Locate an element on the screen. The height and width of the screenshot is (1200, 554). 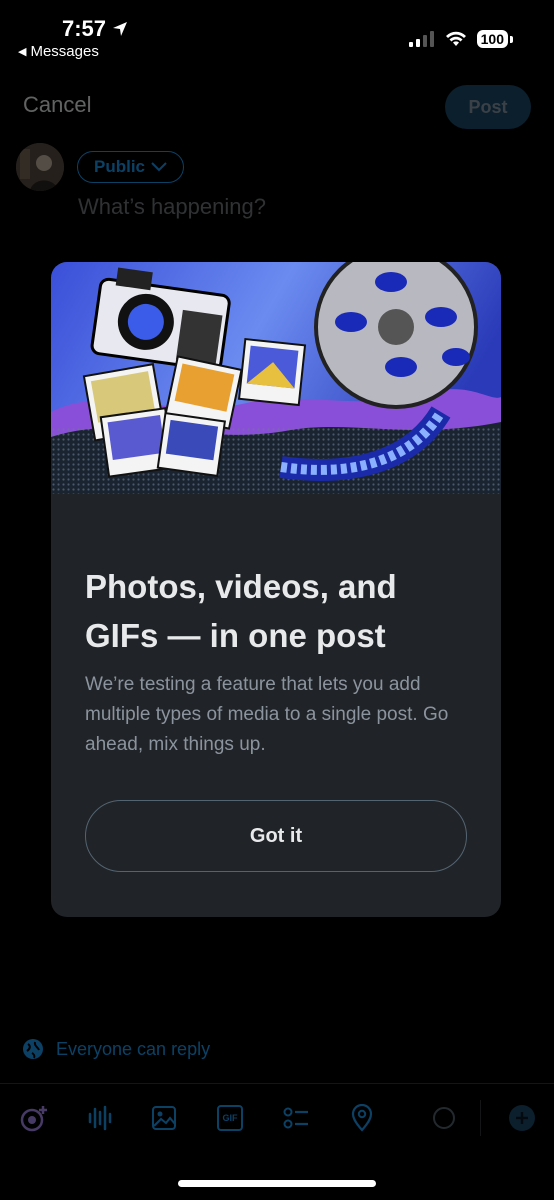
add-post-icon is located at coordinates (522, 1118).